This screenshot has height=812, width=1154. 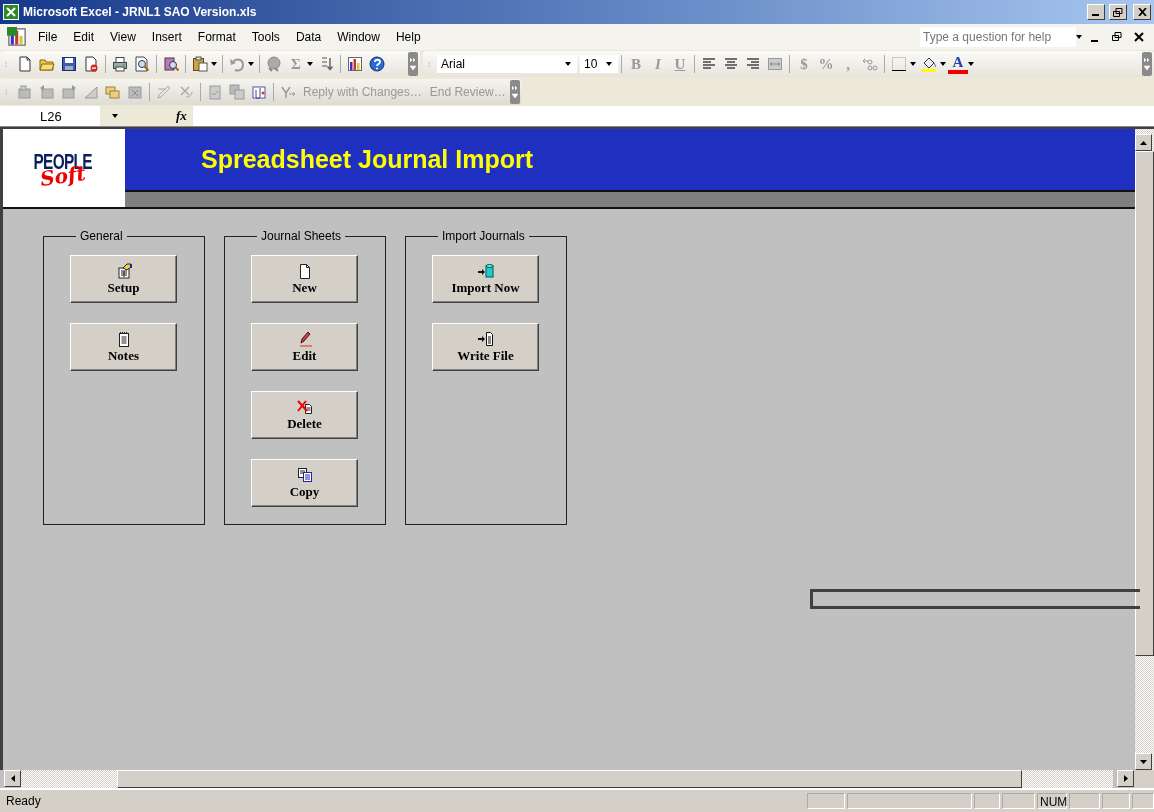 What do you see at coordinates (367, 159) in the screenshot?
I see `banner-title: Spreadsheet Journal Import` at bounding box center [367, 159].